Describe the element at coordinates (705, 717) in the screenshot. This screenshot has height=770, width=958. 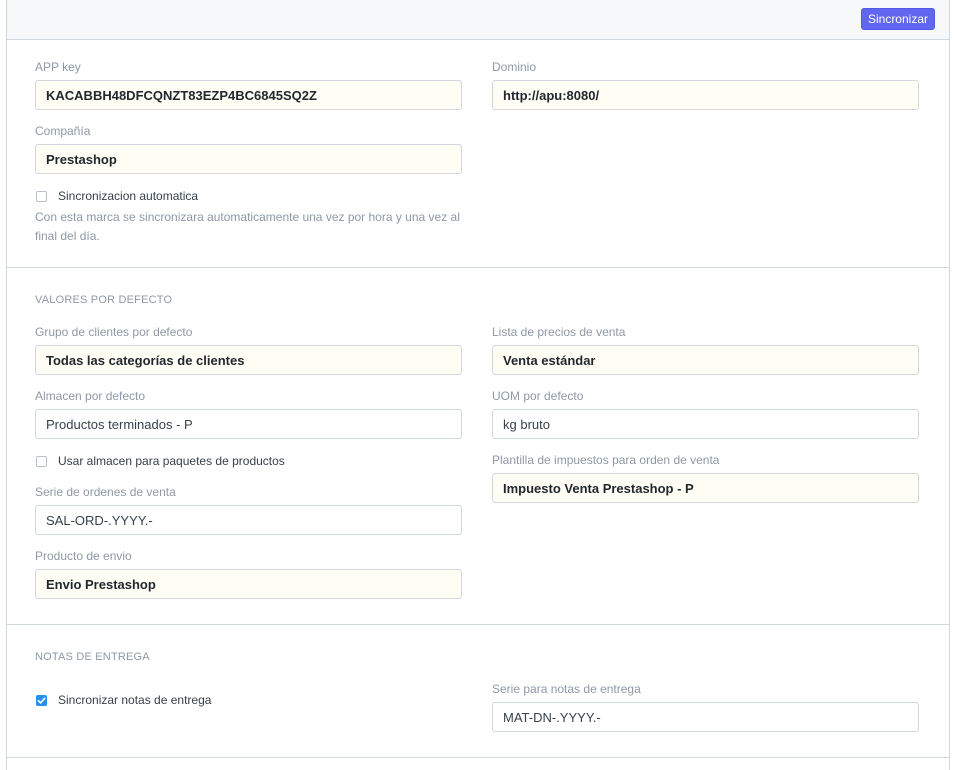
I see `delivery-series-field: MAT-DN-.YYYY.-` at that location.